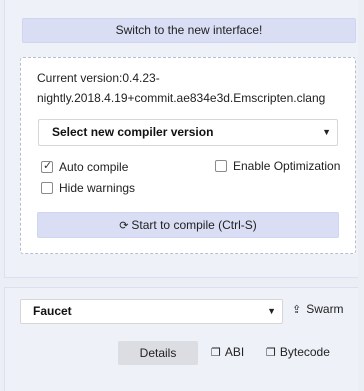 This screenshot has width=364, height=391. I want to click on enable-optimization-label: Enable Optimization, so click(287, 166).